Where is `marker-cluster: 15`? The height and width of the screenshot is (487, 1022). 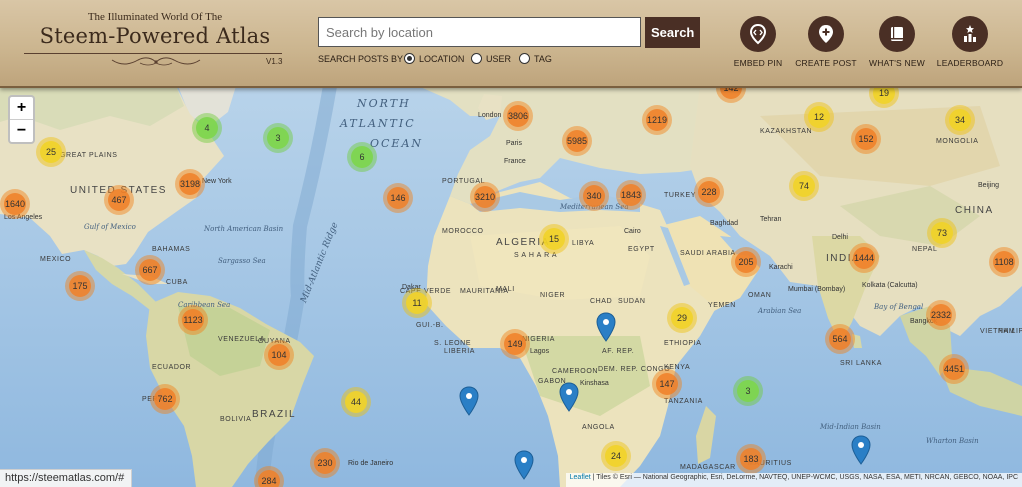 marker-cluster: 15 is located at coordinates (554, 239).